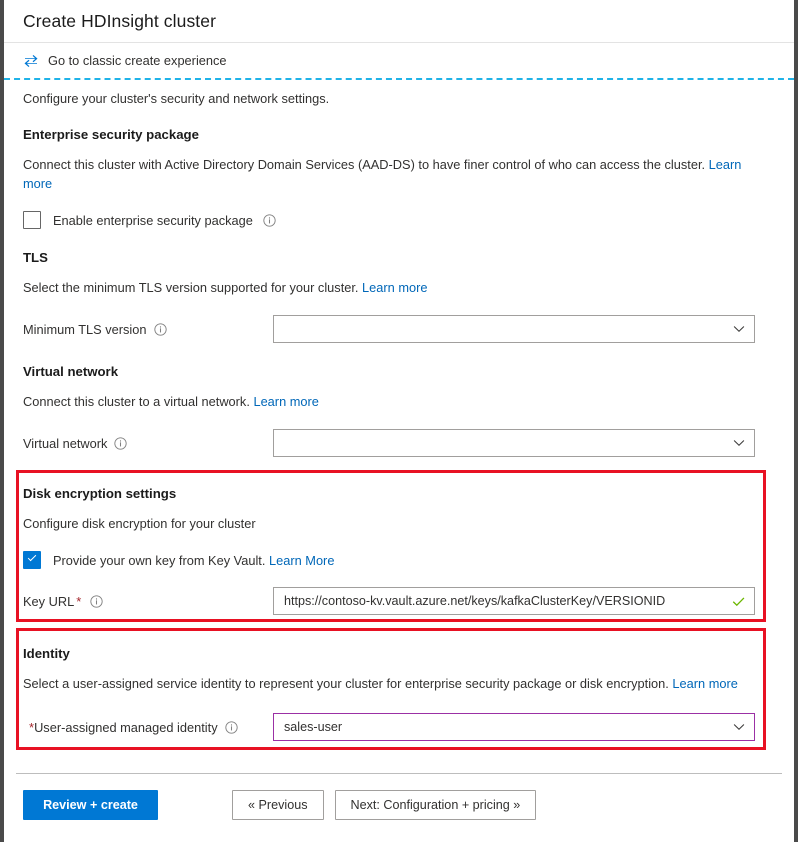 This screenshot has height=842, width=798. I want to click on esp-info-icon, so click(270, 220).